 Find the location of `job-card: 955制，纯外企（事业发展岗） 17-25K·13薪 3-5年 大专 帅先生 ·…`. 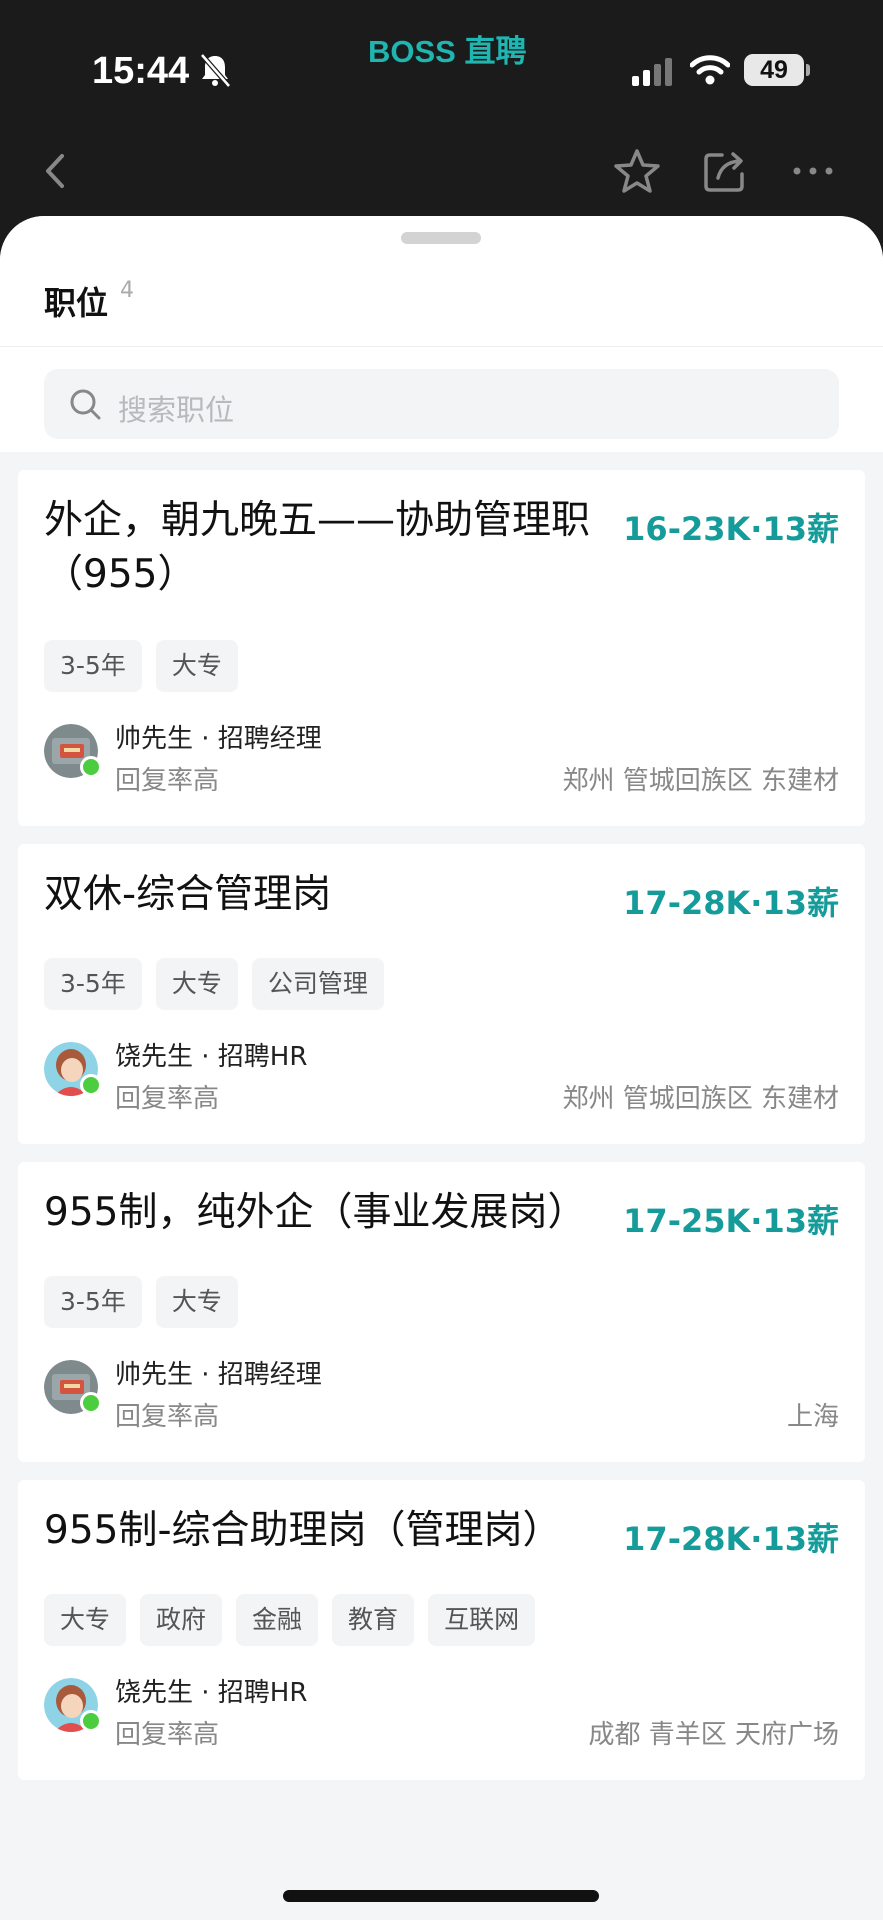

job-card: 955制，纯外企（事业发展岗） 17-25K·13薪 3-5年 大专 帅先生 ·… is located at coordinates (441, 1312).